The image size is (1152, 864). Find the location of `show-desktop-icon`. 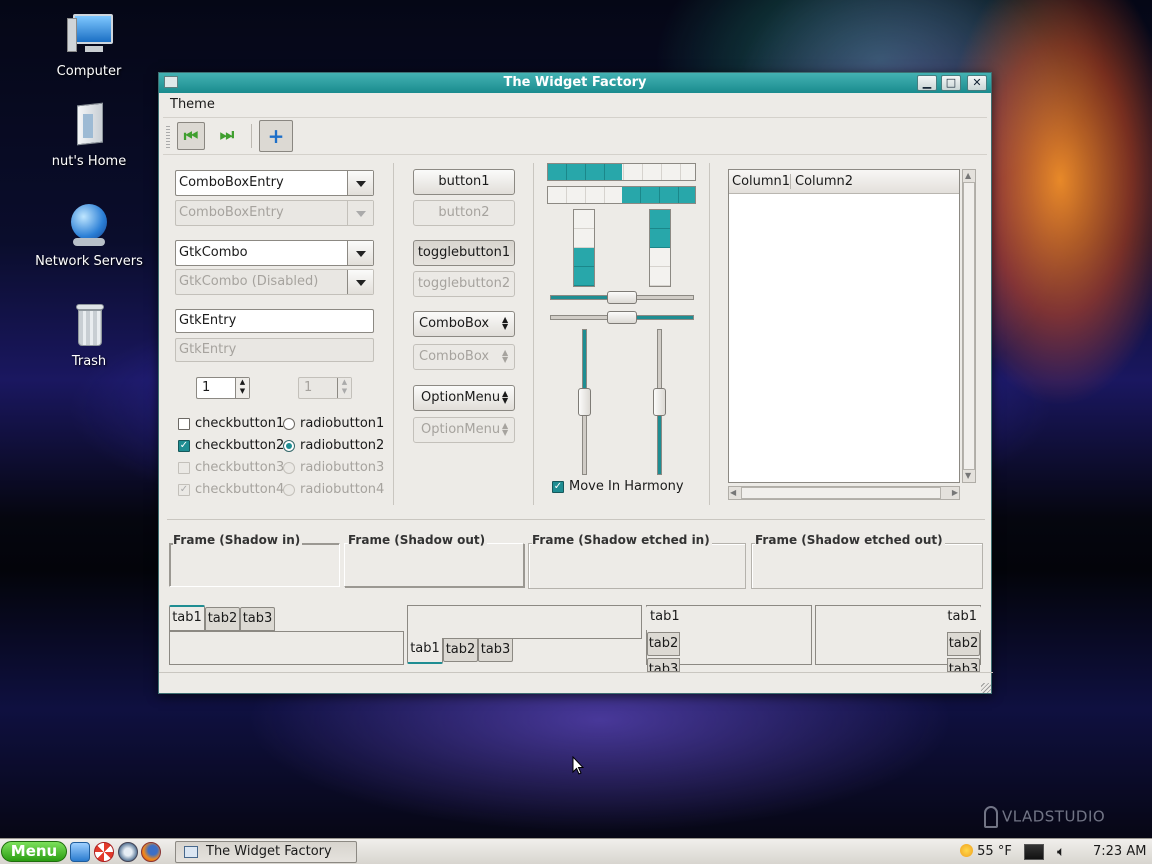

show-desktop-icon is located at coordinates (80, 852).